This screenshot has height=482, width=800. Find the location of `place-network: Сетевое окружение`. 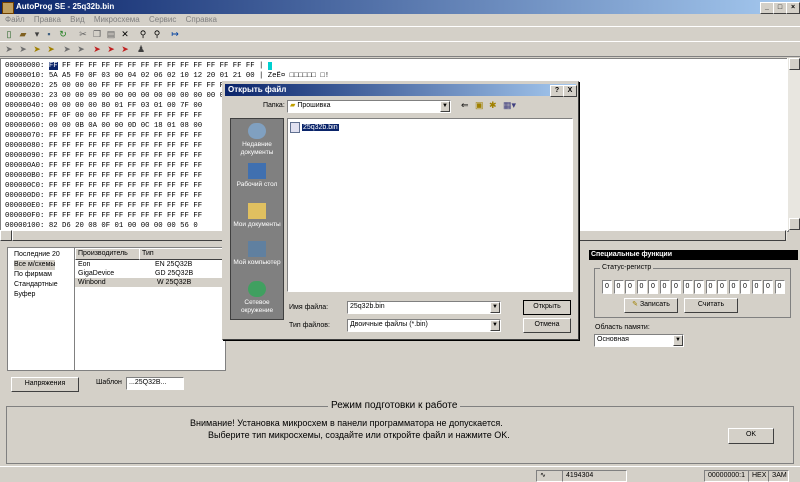

place-network: Сетевое окружение is located at coordinates (257, 298).